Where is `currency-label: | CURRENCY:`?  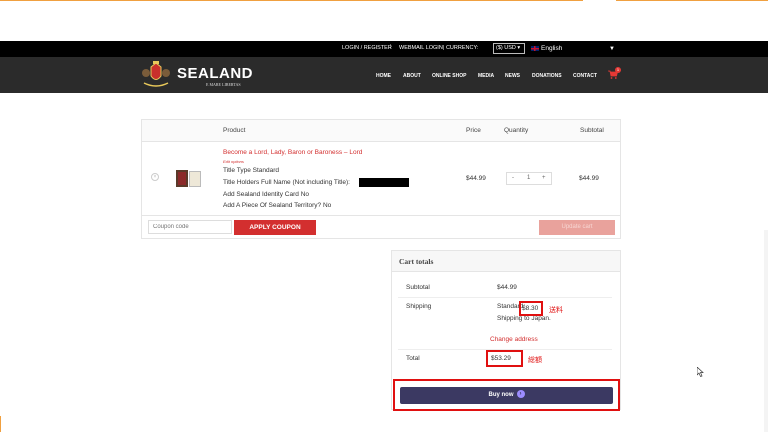 currency-label: | CURRENCY: is located at coordinates (461, 48).